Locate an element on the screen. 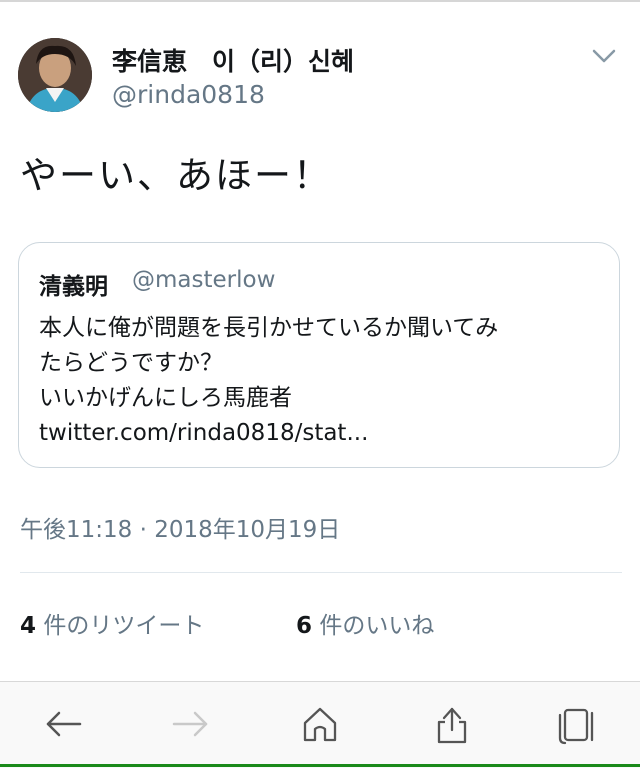  avatar-image is located at coordinates (55, 75).